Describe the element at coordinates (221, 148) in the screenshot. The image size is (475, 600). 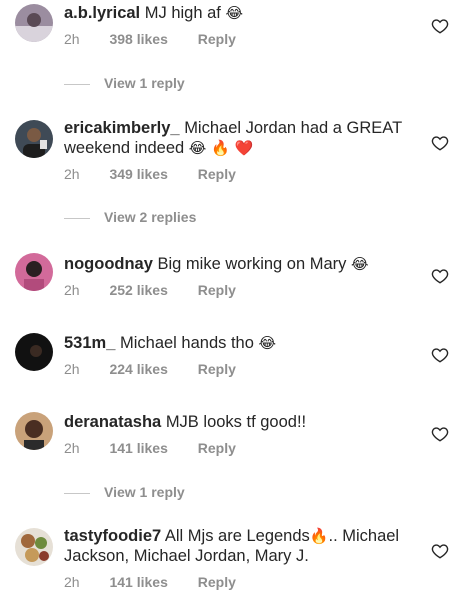
I see `emoji: 😂 🔥 ❤️` at that location.